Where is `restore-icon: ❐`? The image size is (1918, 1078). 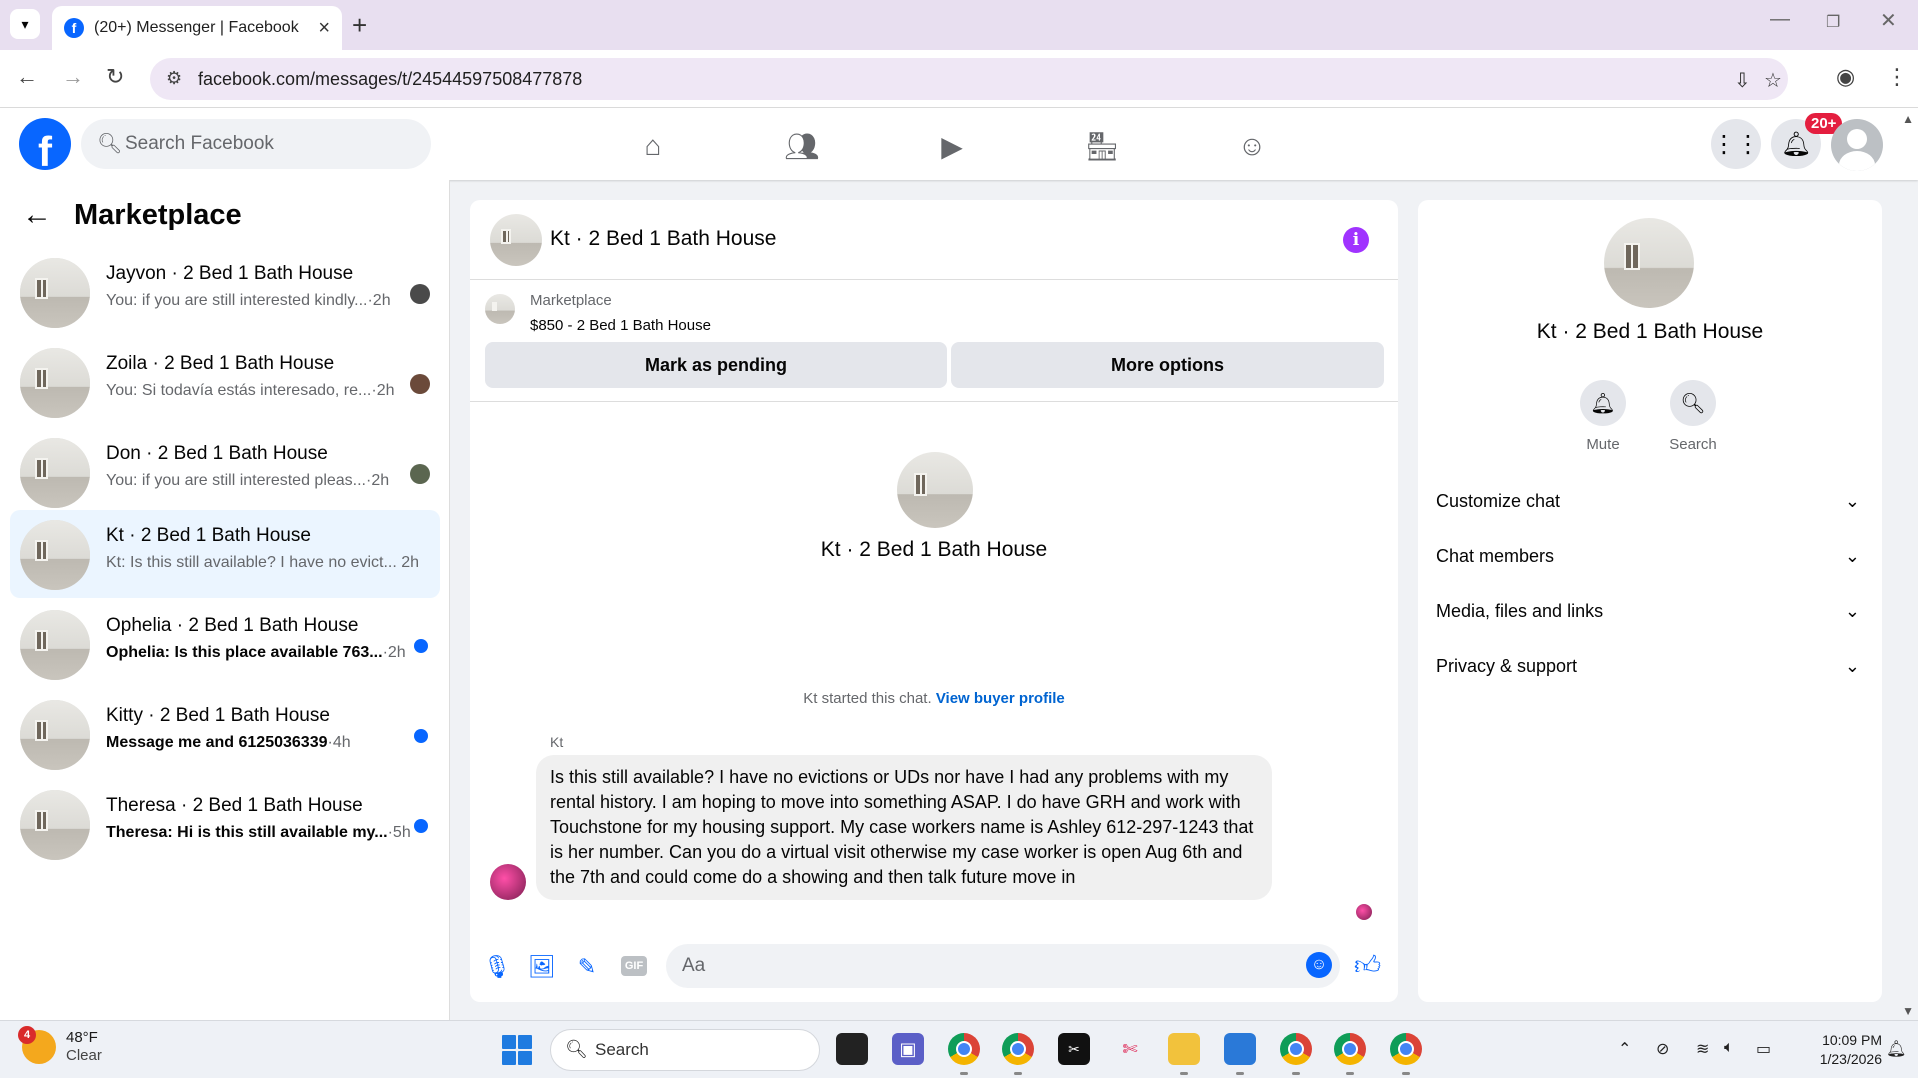 restore-icon: ❐ is located at coordinates (1833, 22).